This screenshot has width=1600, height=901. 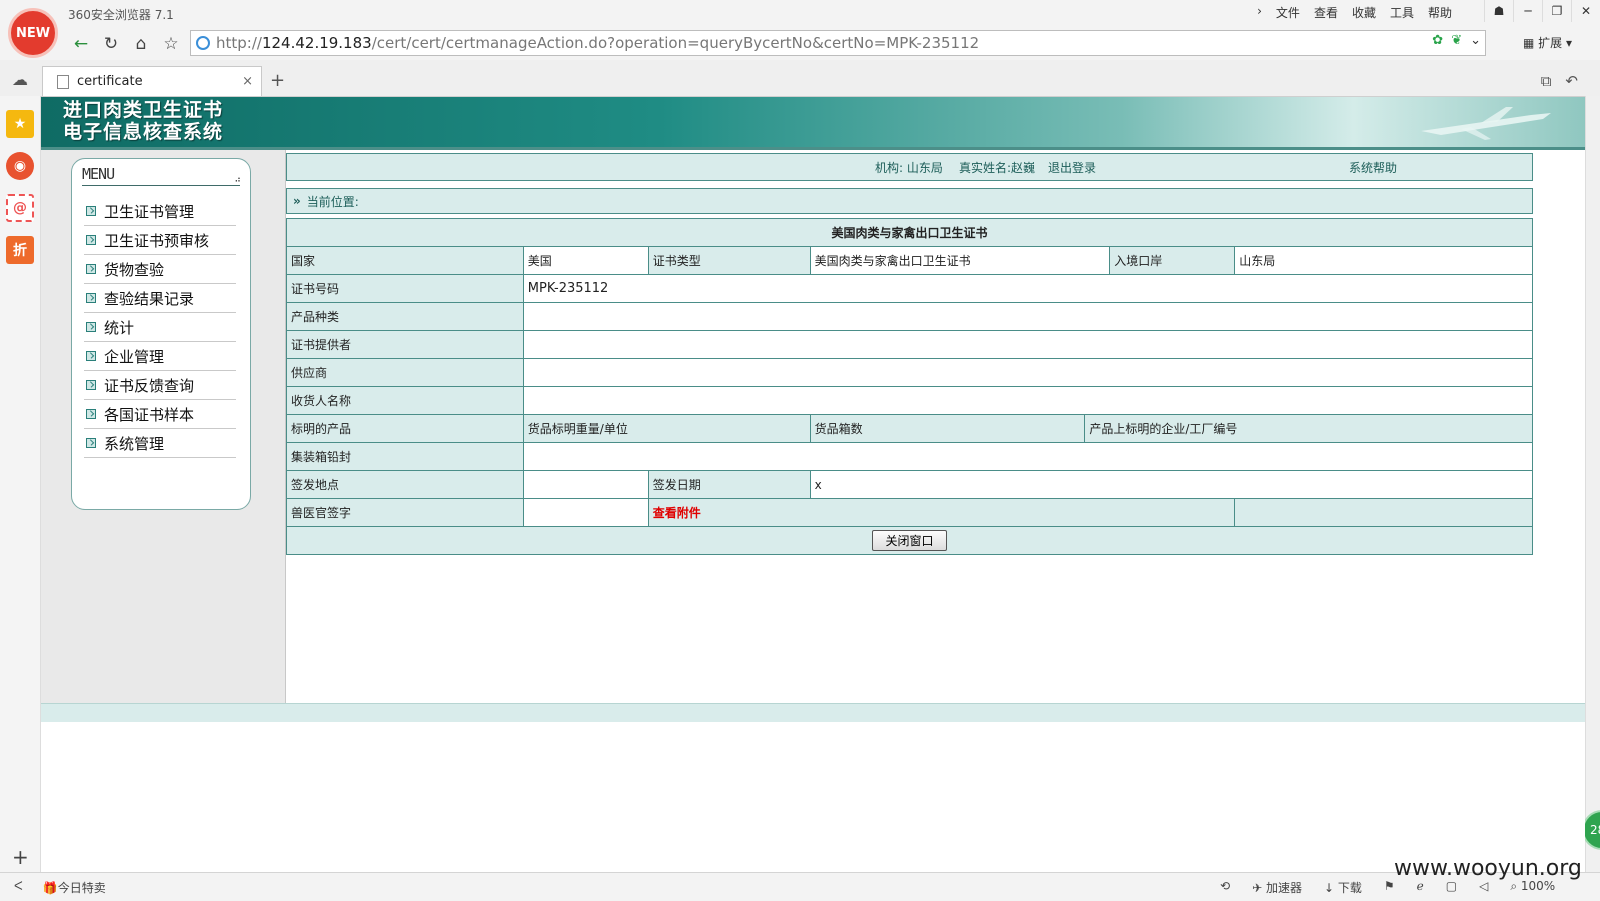 What do you see at coordinates (910, 372) in the screenshot?
I see `table-row: 供应商` at bounding box center [910, 372].